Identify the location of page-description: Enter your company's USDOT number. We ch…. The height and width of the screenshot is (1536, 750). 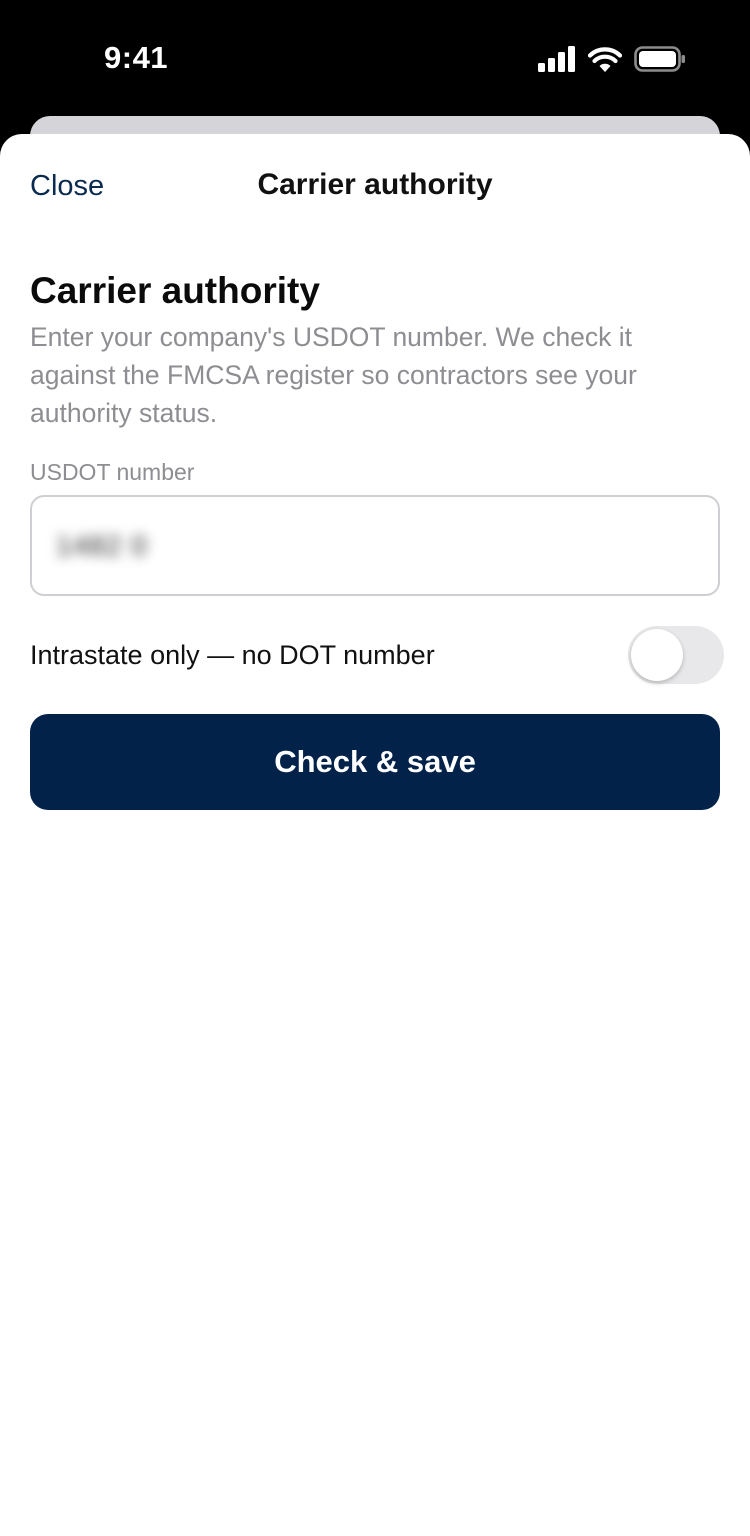
(333, 375).